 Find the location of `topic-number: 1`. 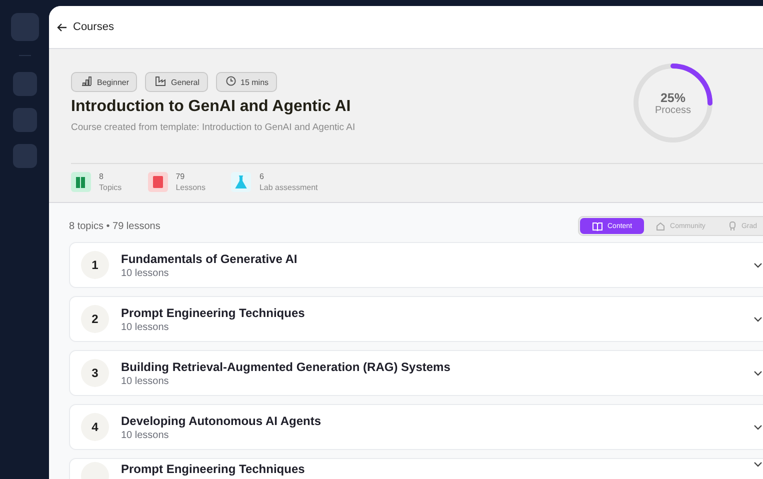

topic-number: 1 is located at coordinates (95, 265).